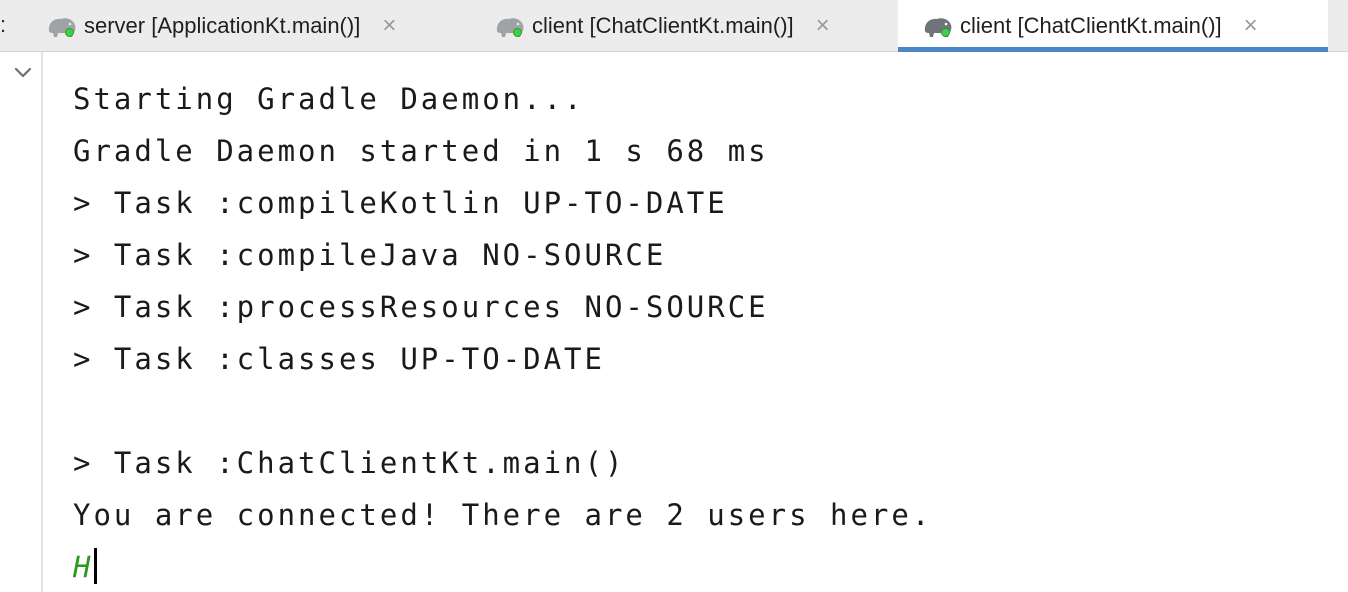 Image resolution: width=1348 pixels, height=592 pixels. I want to click on chevron-down-icon, so click(23, 72).